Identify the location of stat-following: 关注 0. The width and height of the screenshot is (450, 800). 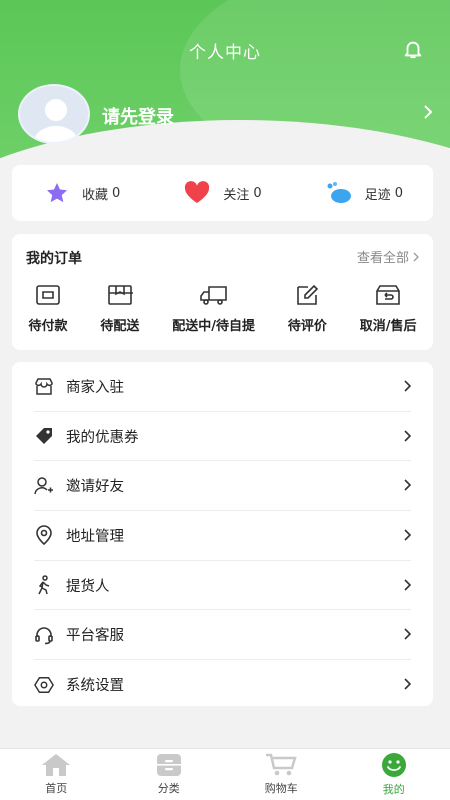
(222, 193).